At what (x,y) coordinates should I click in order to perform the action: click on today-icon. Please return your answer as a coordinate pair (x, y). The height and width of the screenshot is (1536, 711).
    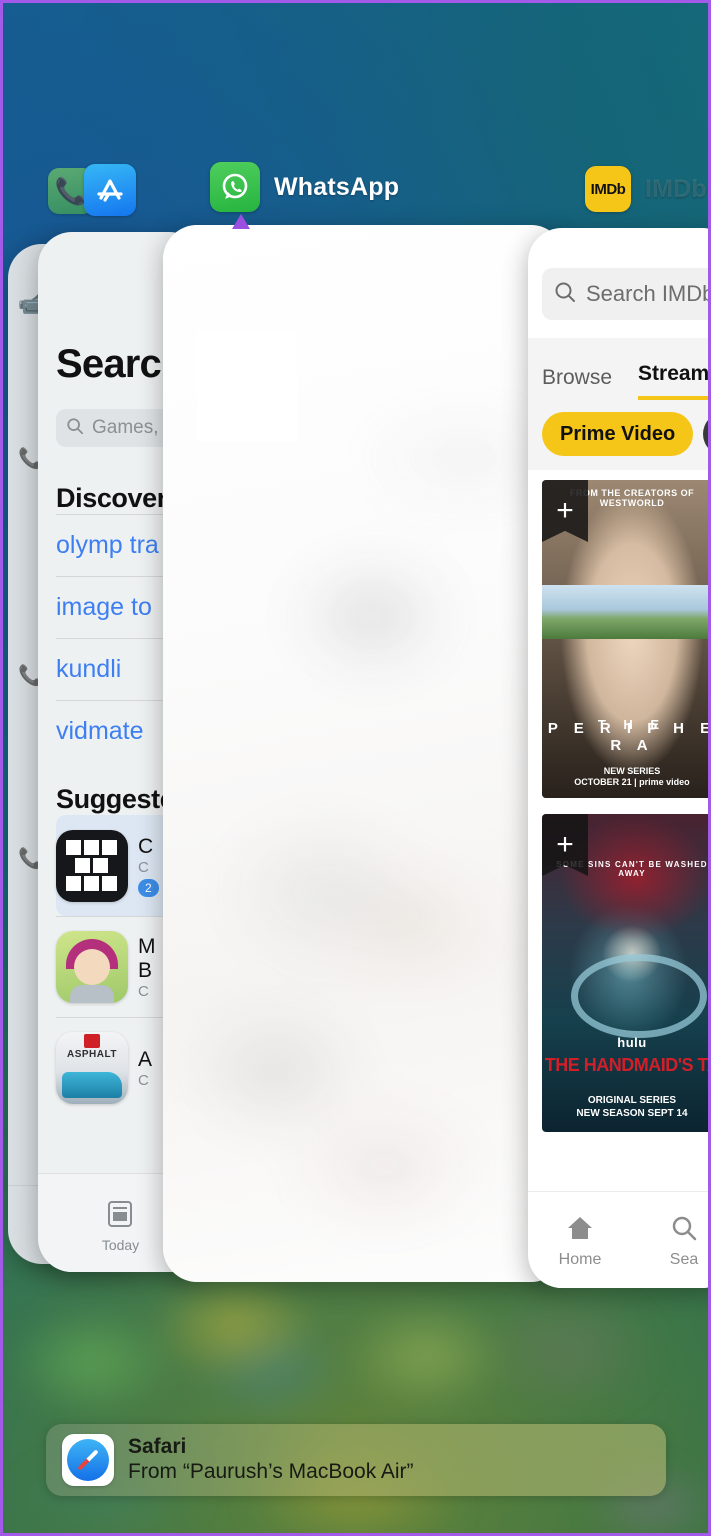
    Looking at the image, I should click on (120, 1215).